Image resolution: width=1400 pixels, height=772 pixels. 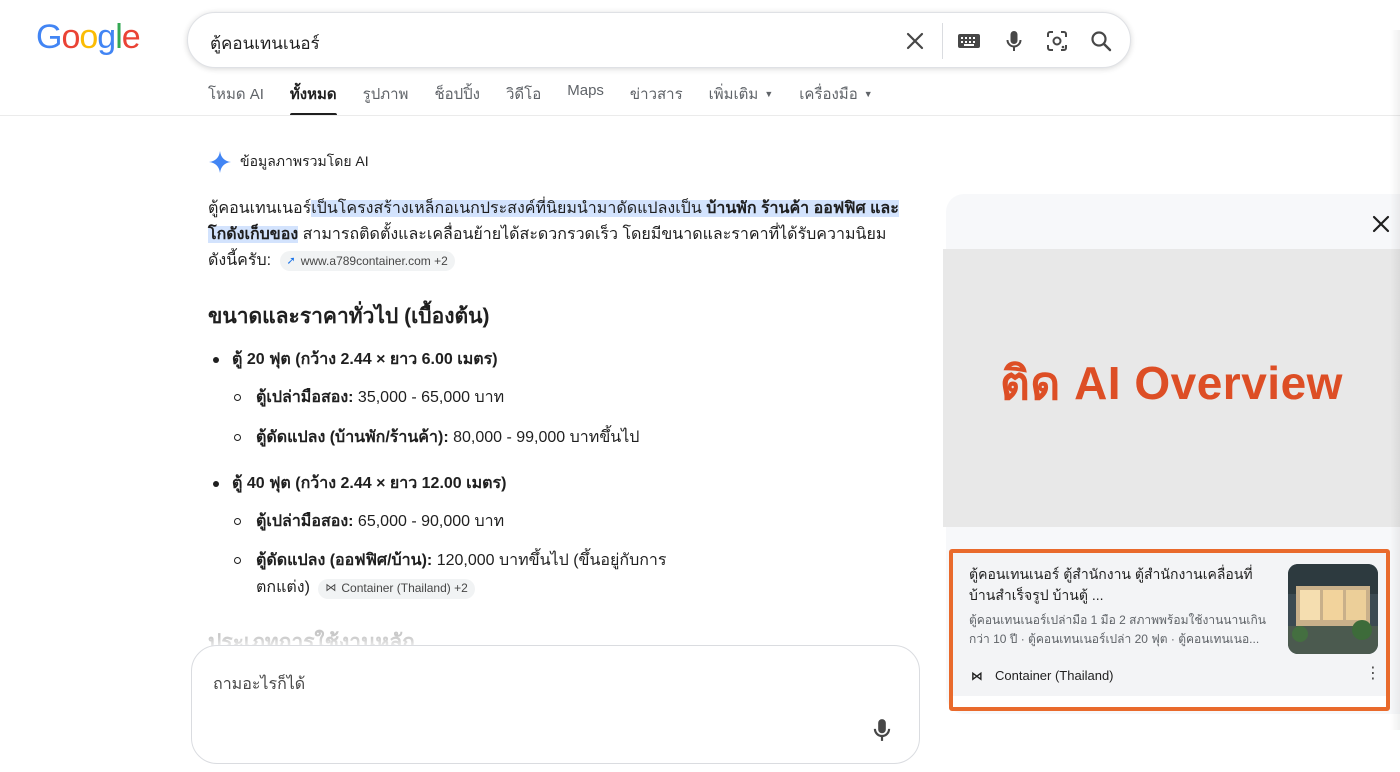 What do you see at coordinates (386, 99) in the screenshot?
I see `tab-images: รูปภาพ` at bounding box center [386, 99].